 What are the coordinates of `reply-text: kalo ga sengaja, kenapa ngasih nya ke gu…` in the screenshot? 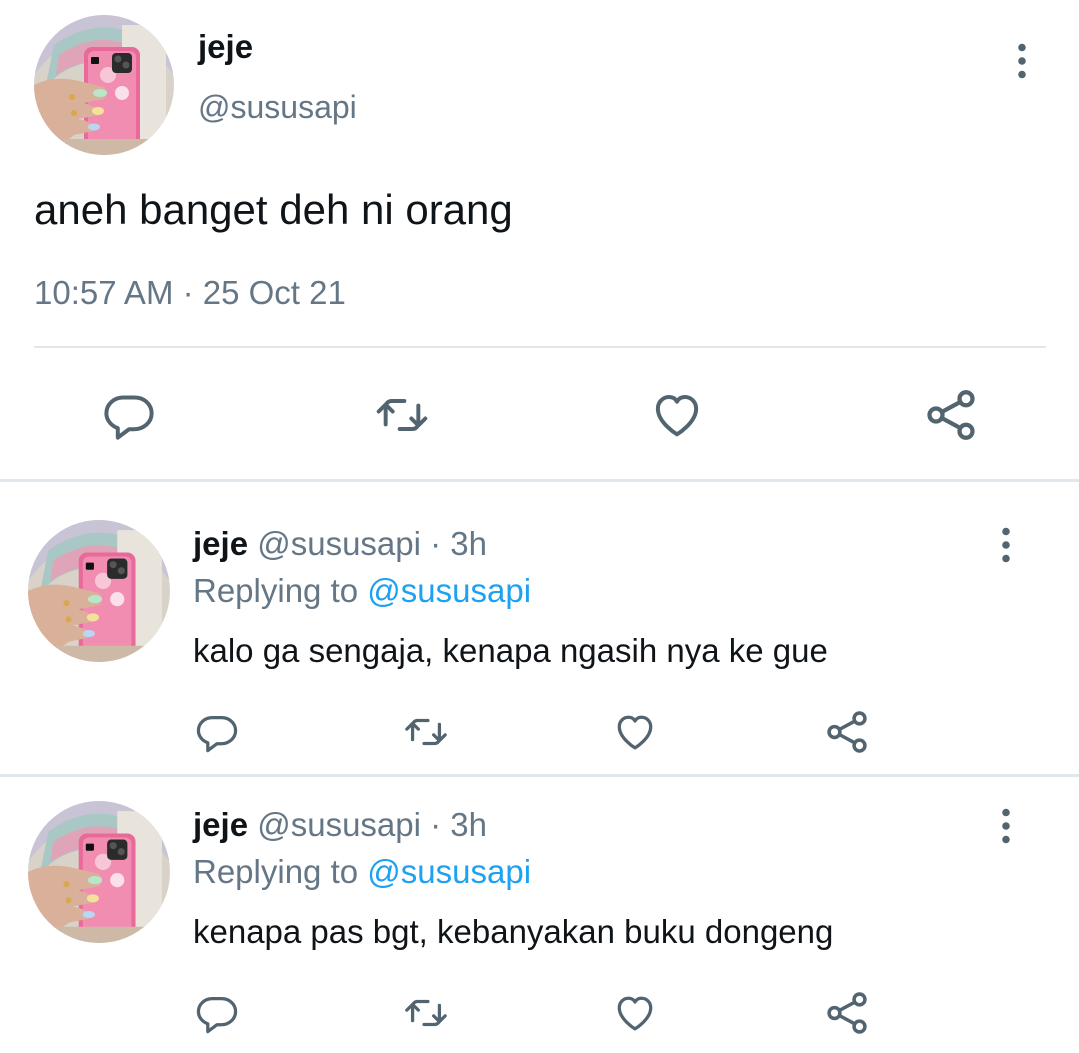 It's located at (510, 650).